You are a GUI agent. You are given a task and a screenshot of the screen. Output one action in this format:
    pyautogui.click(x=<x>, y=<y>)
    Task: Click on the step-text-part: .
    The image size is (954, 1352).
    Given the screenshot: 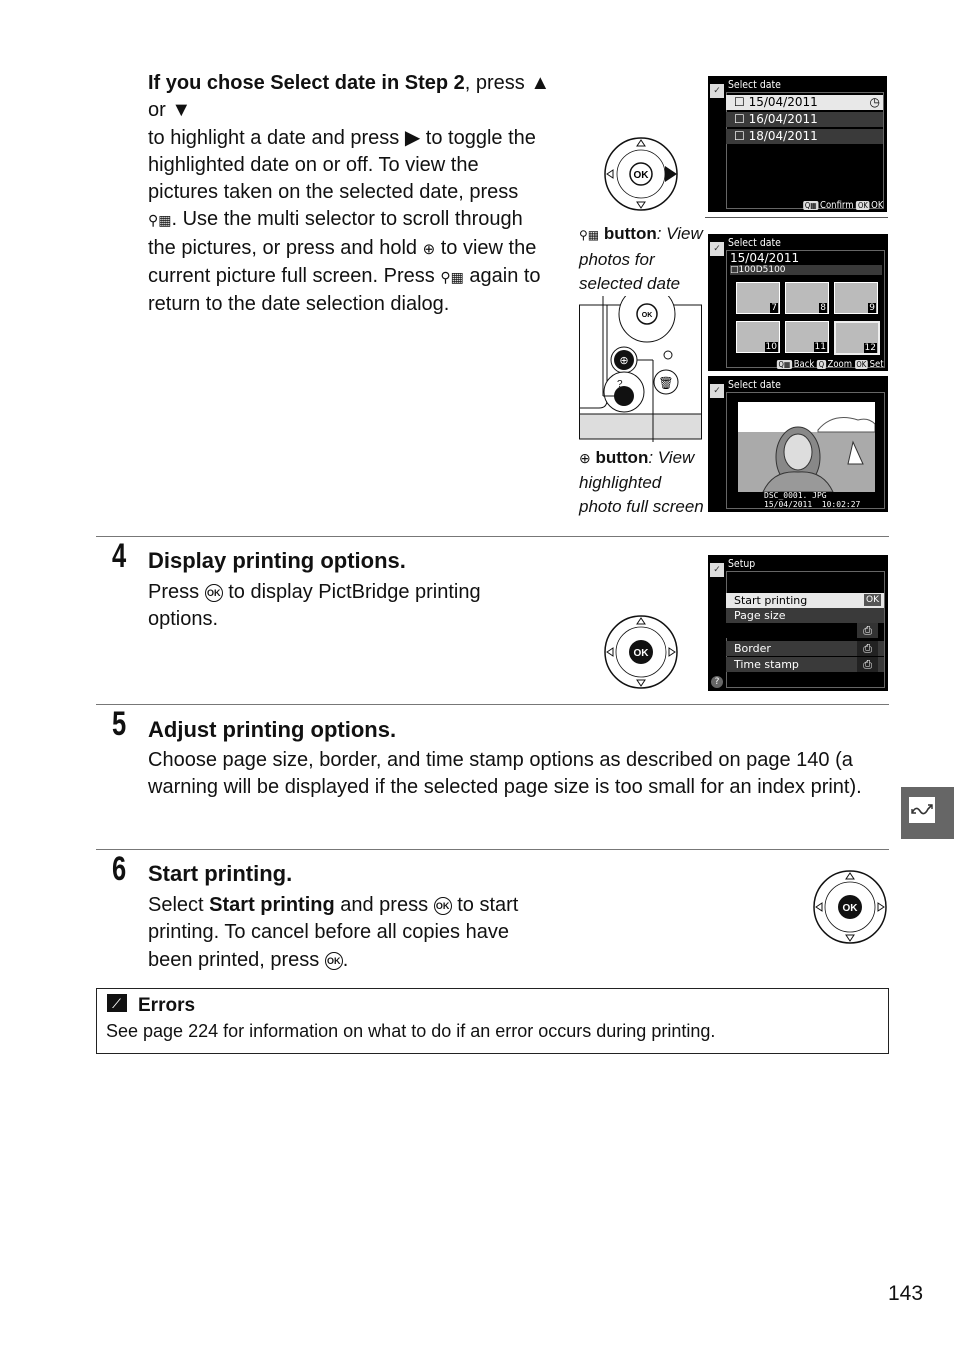 What is the action you would take?
    pyautogui.click(x=345, y=959)
    